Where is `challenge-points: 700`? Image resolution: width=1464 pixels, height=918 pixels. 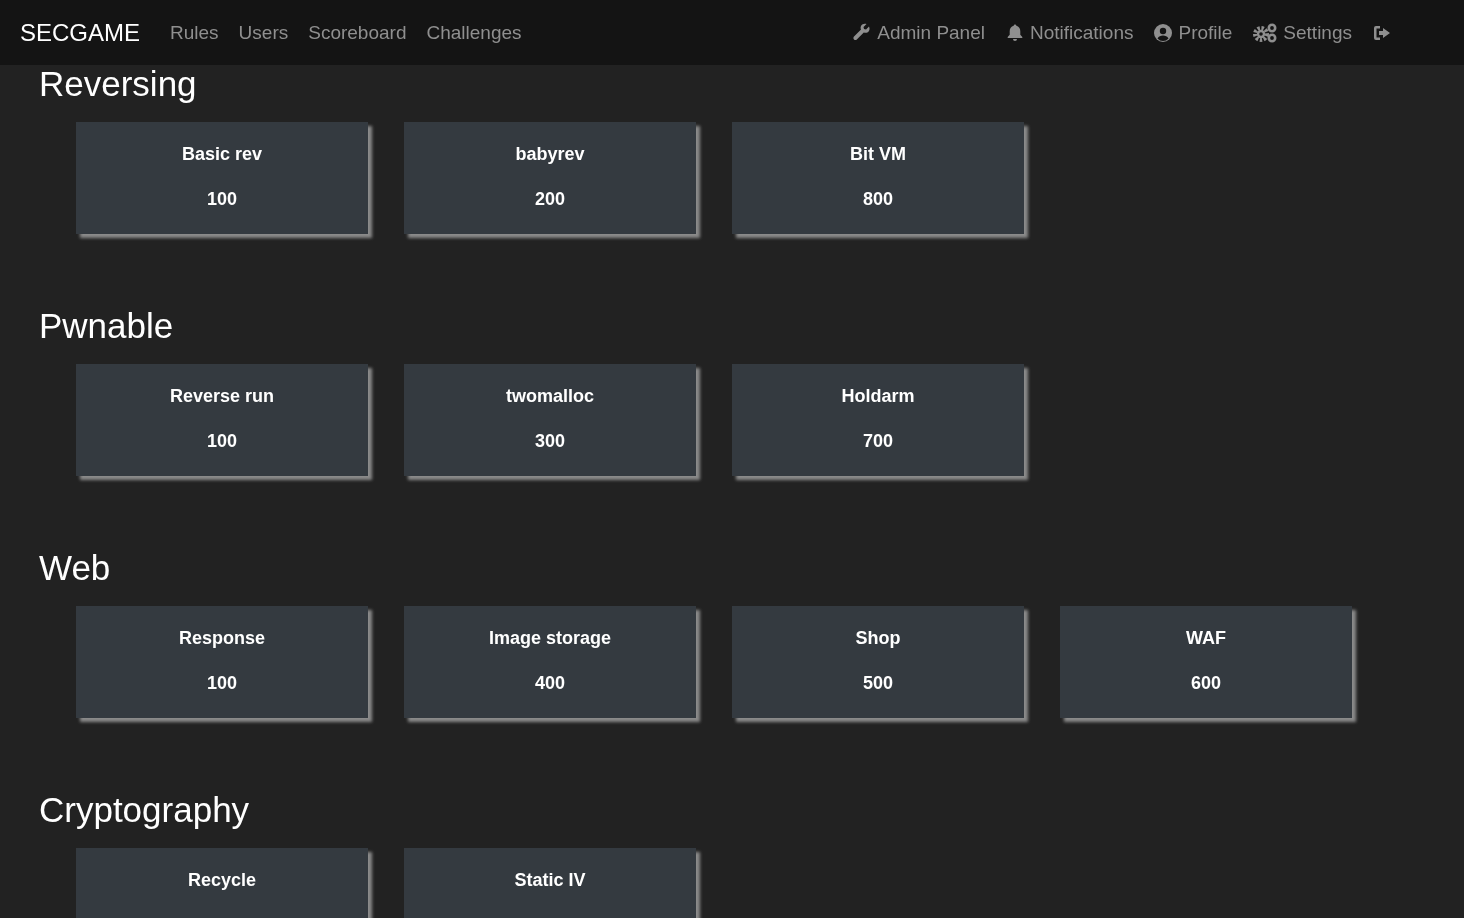 challenge-points: 700 is located at coordinates (877, 441).